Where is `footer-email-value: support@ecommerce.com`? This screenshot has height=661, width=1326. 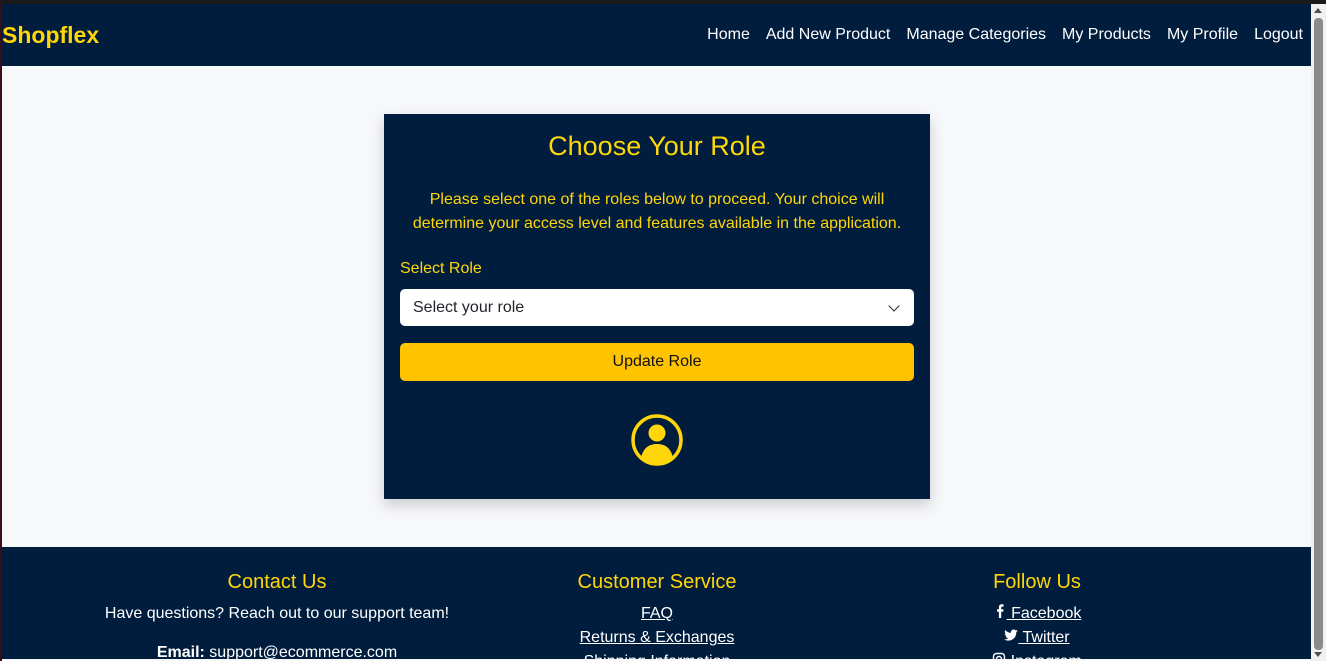 footer-email-value: support@ecommerce.com is located at coordinates (303, 652).